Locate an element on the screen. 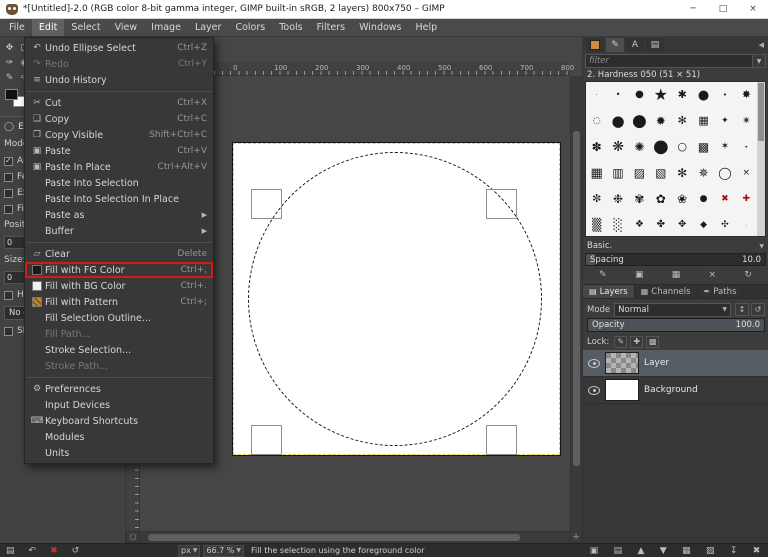  menu-item-fill-with-fg-color: Fill with FG Color Ctrl+, is located at coordinates (119, 270).